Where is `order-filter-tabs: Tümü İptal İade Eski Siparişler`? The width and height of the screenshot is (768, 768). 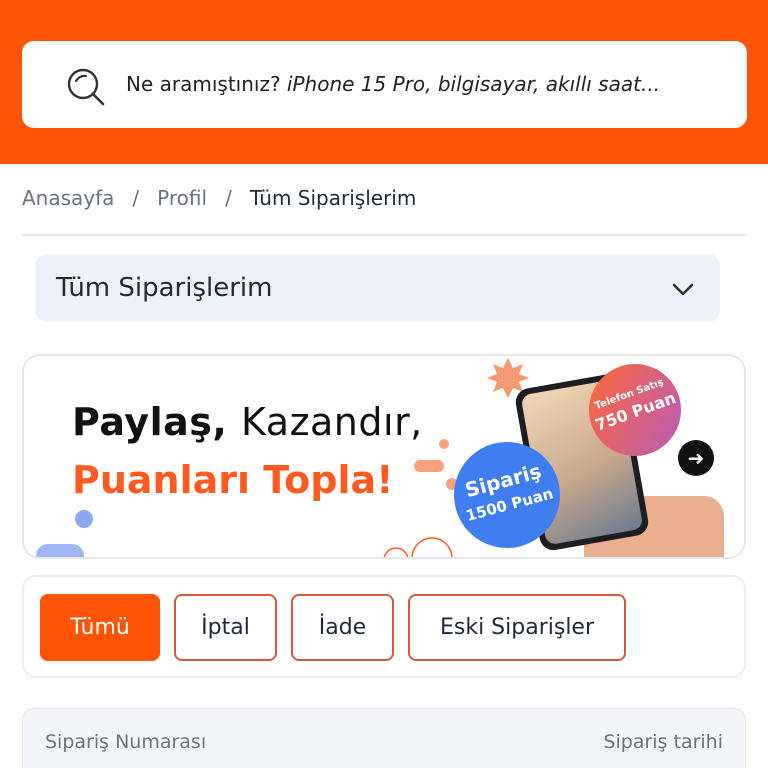
order-filter-tabs: Tümü İptal İade Eski Siparişler is located at coordinates (384, 626).